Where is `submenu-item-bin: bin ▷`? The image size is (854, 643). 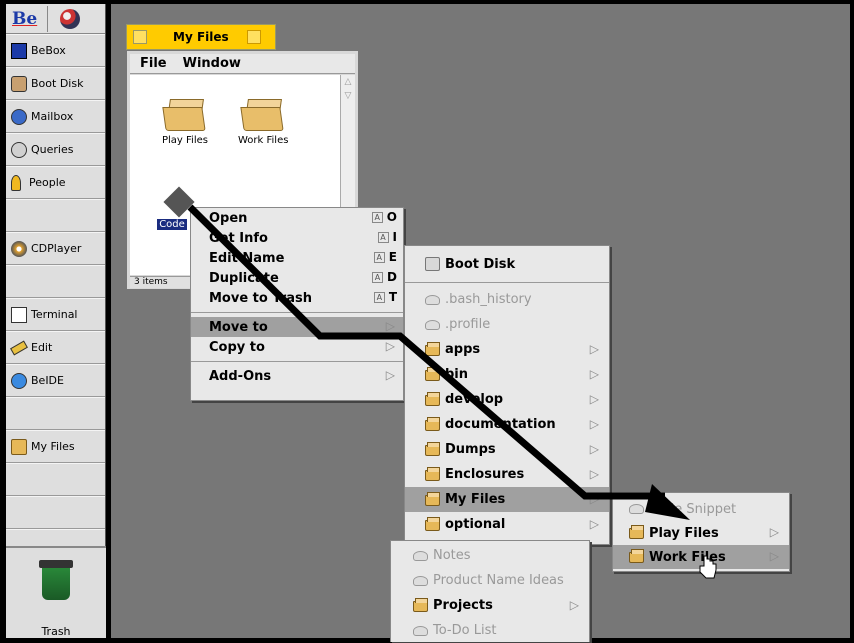 submenu-item-bin: bin ▷ is located at coordinates (507, 374).